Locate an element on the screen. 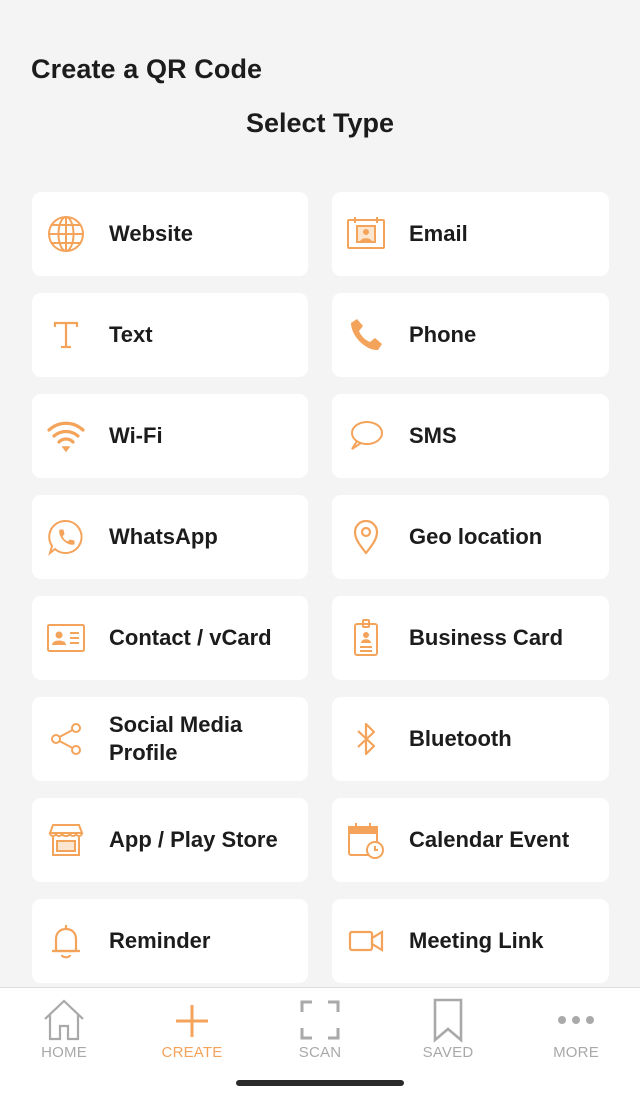 The width and height of the screenshot is (640, 1102). type-card-bluetooth: Bluetooth is located at coordinates (470, 739).